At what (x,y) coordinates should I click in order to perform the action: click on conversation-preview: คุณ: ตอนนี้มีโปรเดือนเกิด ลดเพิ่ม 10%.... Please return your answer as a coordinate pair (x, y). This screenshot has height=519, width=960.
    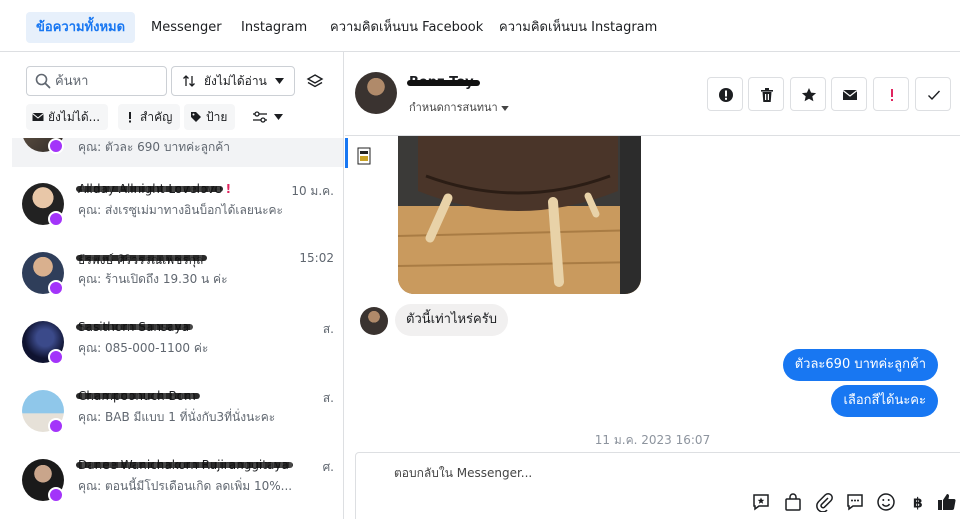
    Looking at the image, I should click on (185, 486).